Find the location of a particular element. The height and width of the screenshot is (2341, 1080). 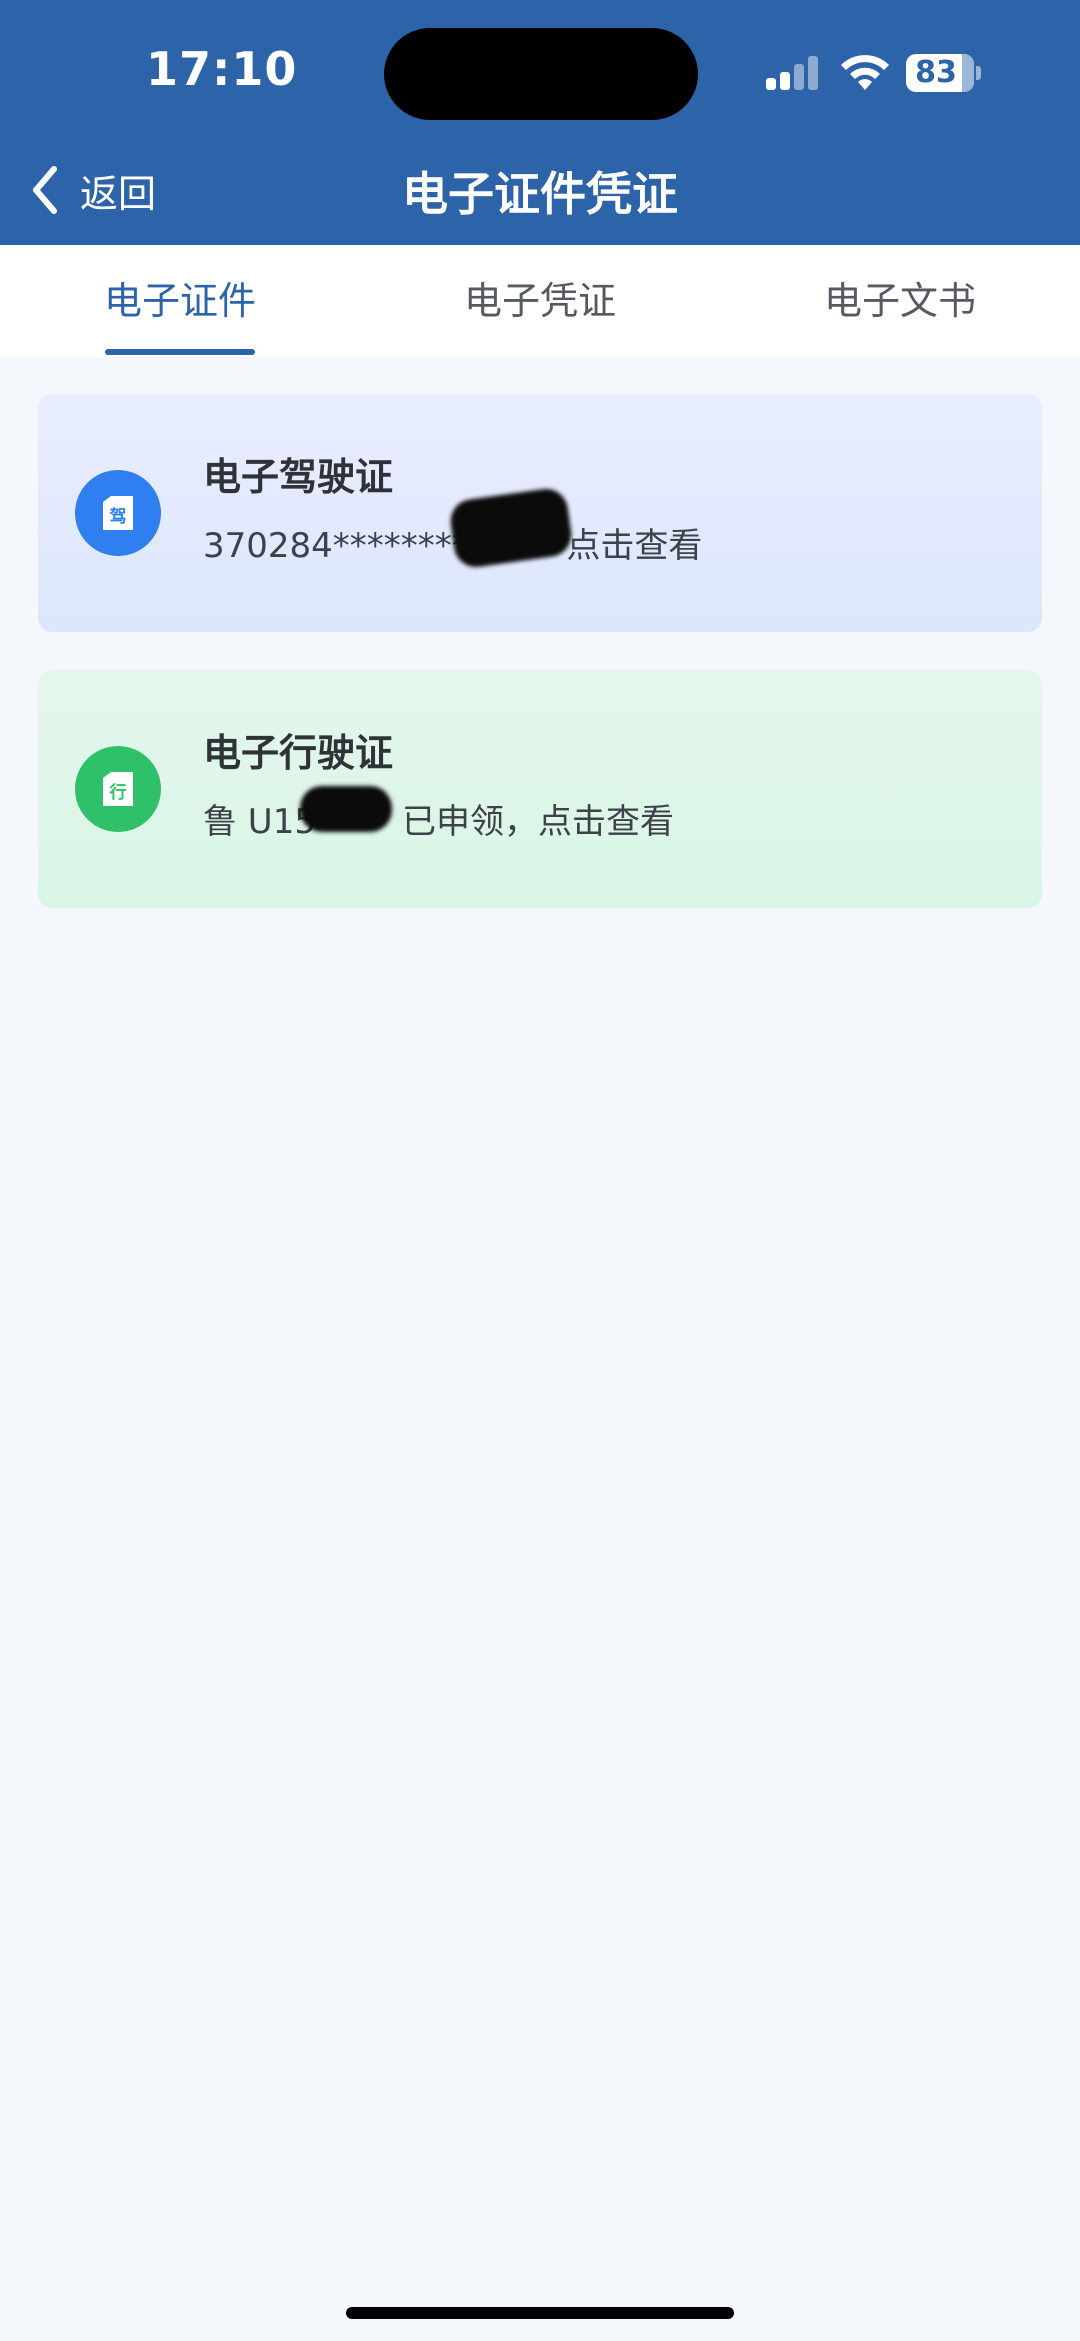

tab-electronic-vouchers: 电子凭证 is located at coordinates (540, 301).